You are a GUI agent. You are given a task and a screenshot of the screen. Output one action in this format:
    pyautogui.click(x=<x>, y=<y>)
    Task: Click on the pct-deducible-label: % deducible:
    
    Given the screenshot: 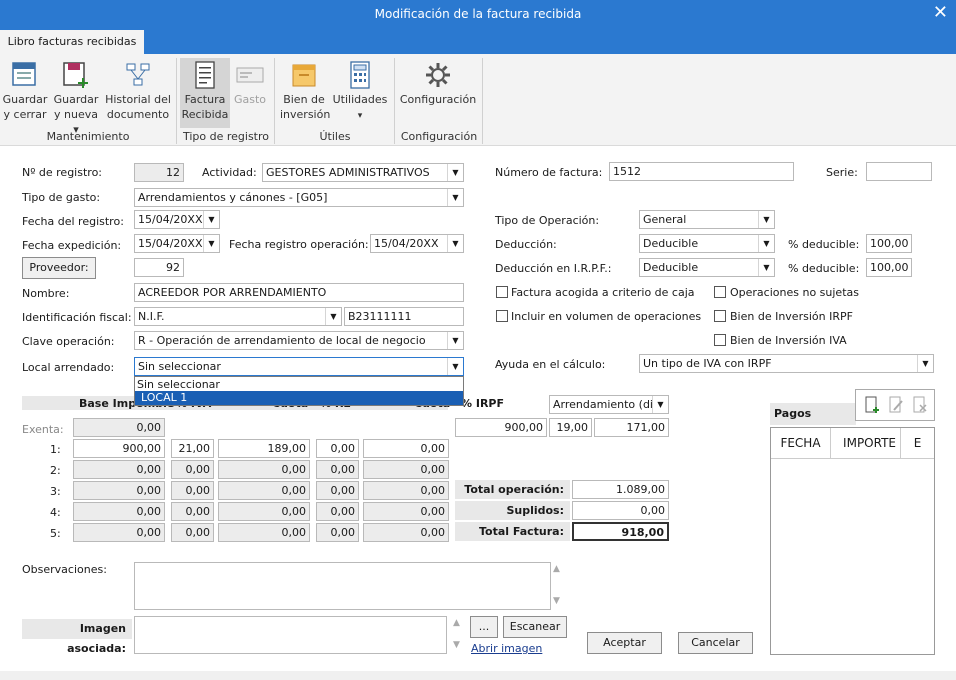 What is the action you would take?
    pyautogui.click(x=824, y=244)
    